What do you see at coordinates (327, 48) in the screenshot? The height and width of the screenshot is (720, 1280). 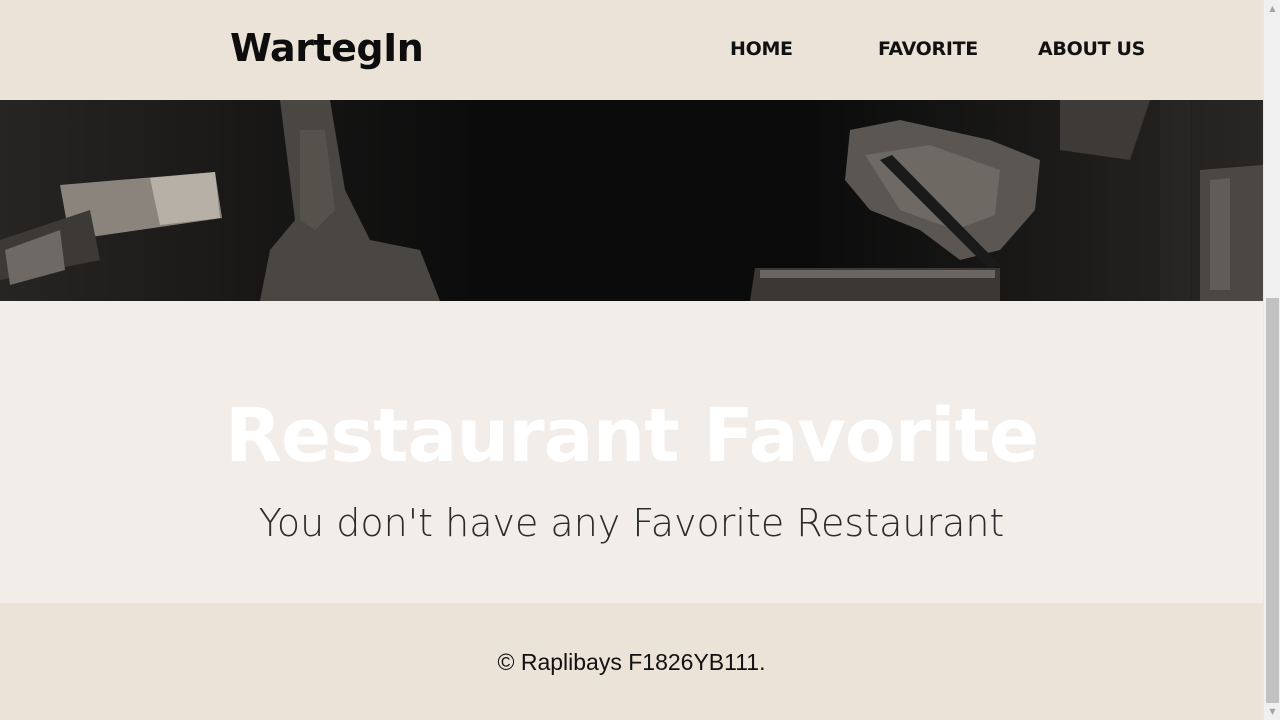 I see `brand-logo: WartegIn` at bounding box center [327, 48].